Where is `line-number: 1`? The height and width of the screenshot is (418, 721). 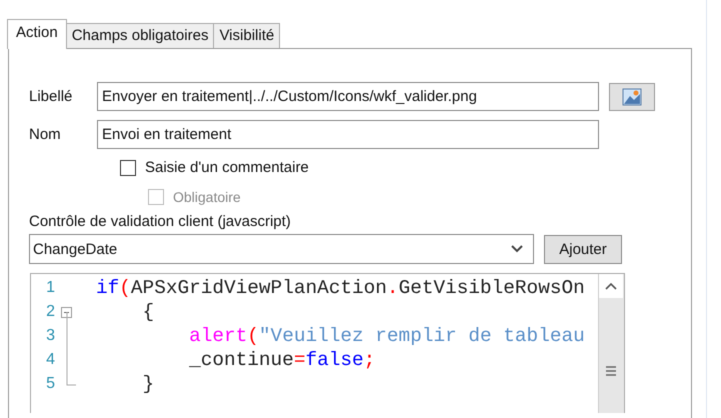 line-number: 1 is located at coordinates (50, 288).